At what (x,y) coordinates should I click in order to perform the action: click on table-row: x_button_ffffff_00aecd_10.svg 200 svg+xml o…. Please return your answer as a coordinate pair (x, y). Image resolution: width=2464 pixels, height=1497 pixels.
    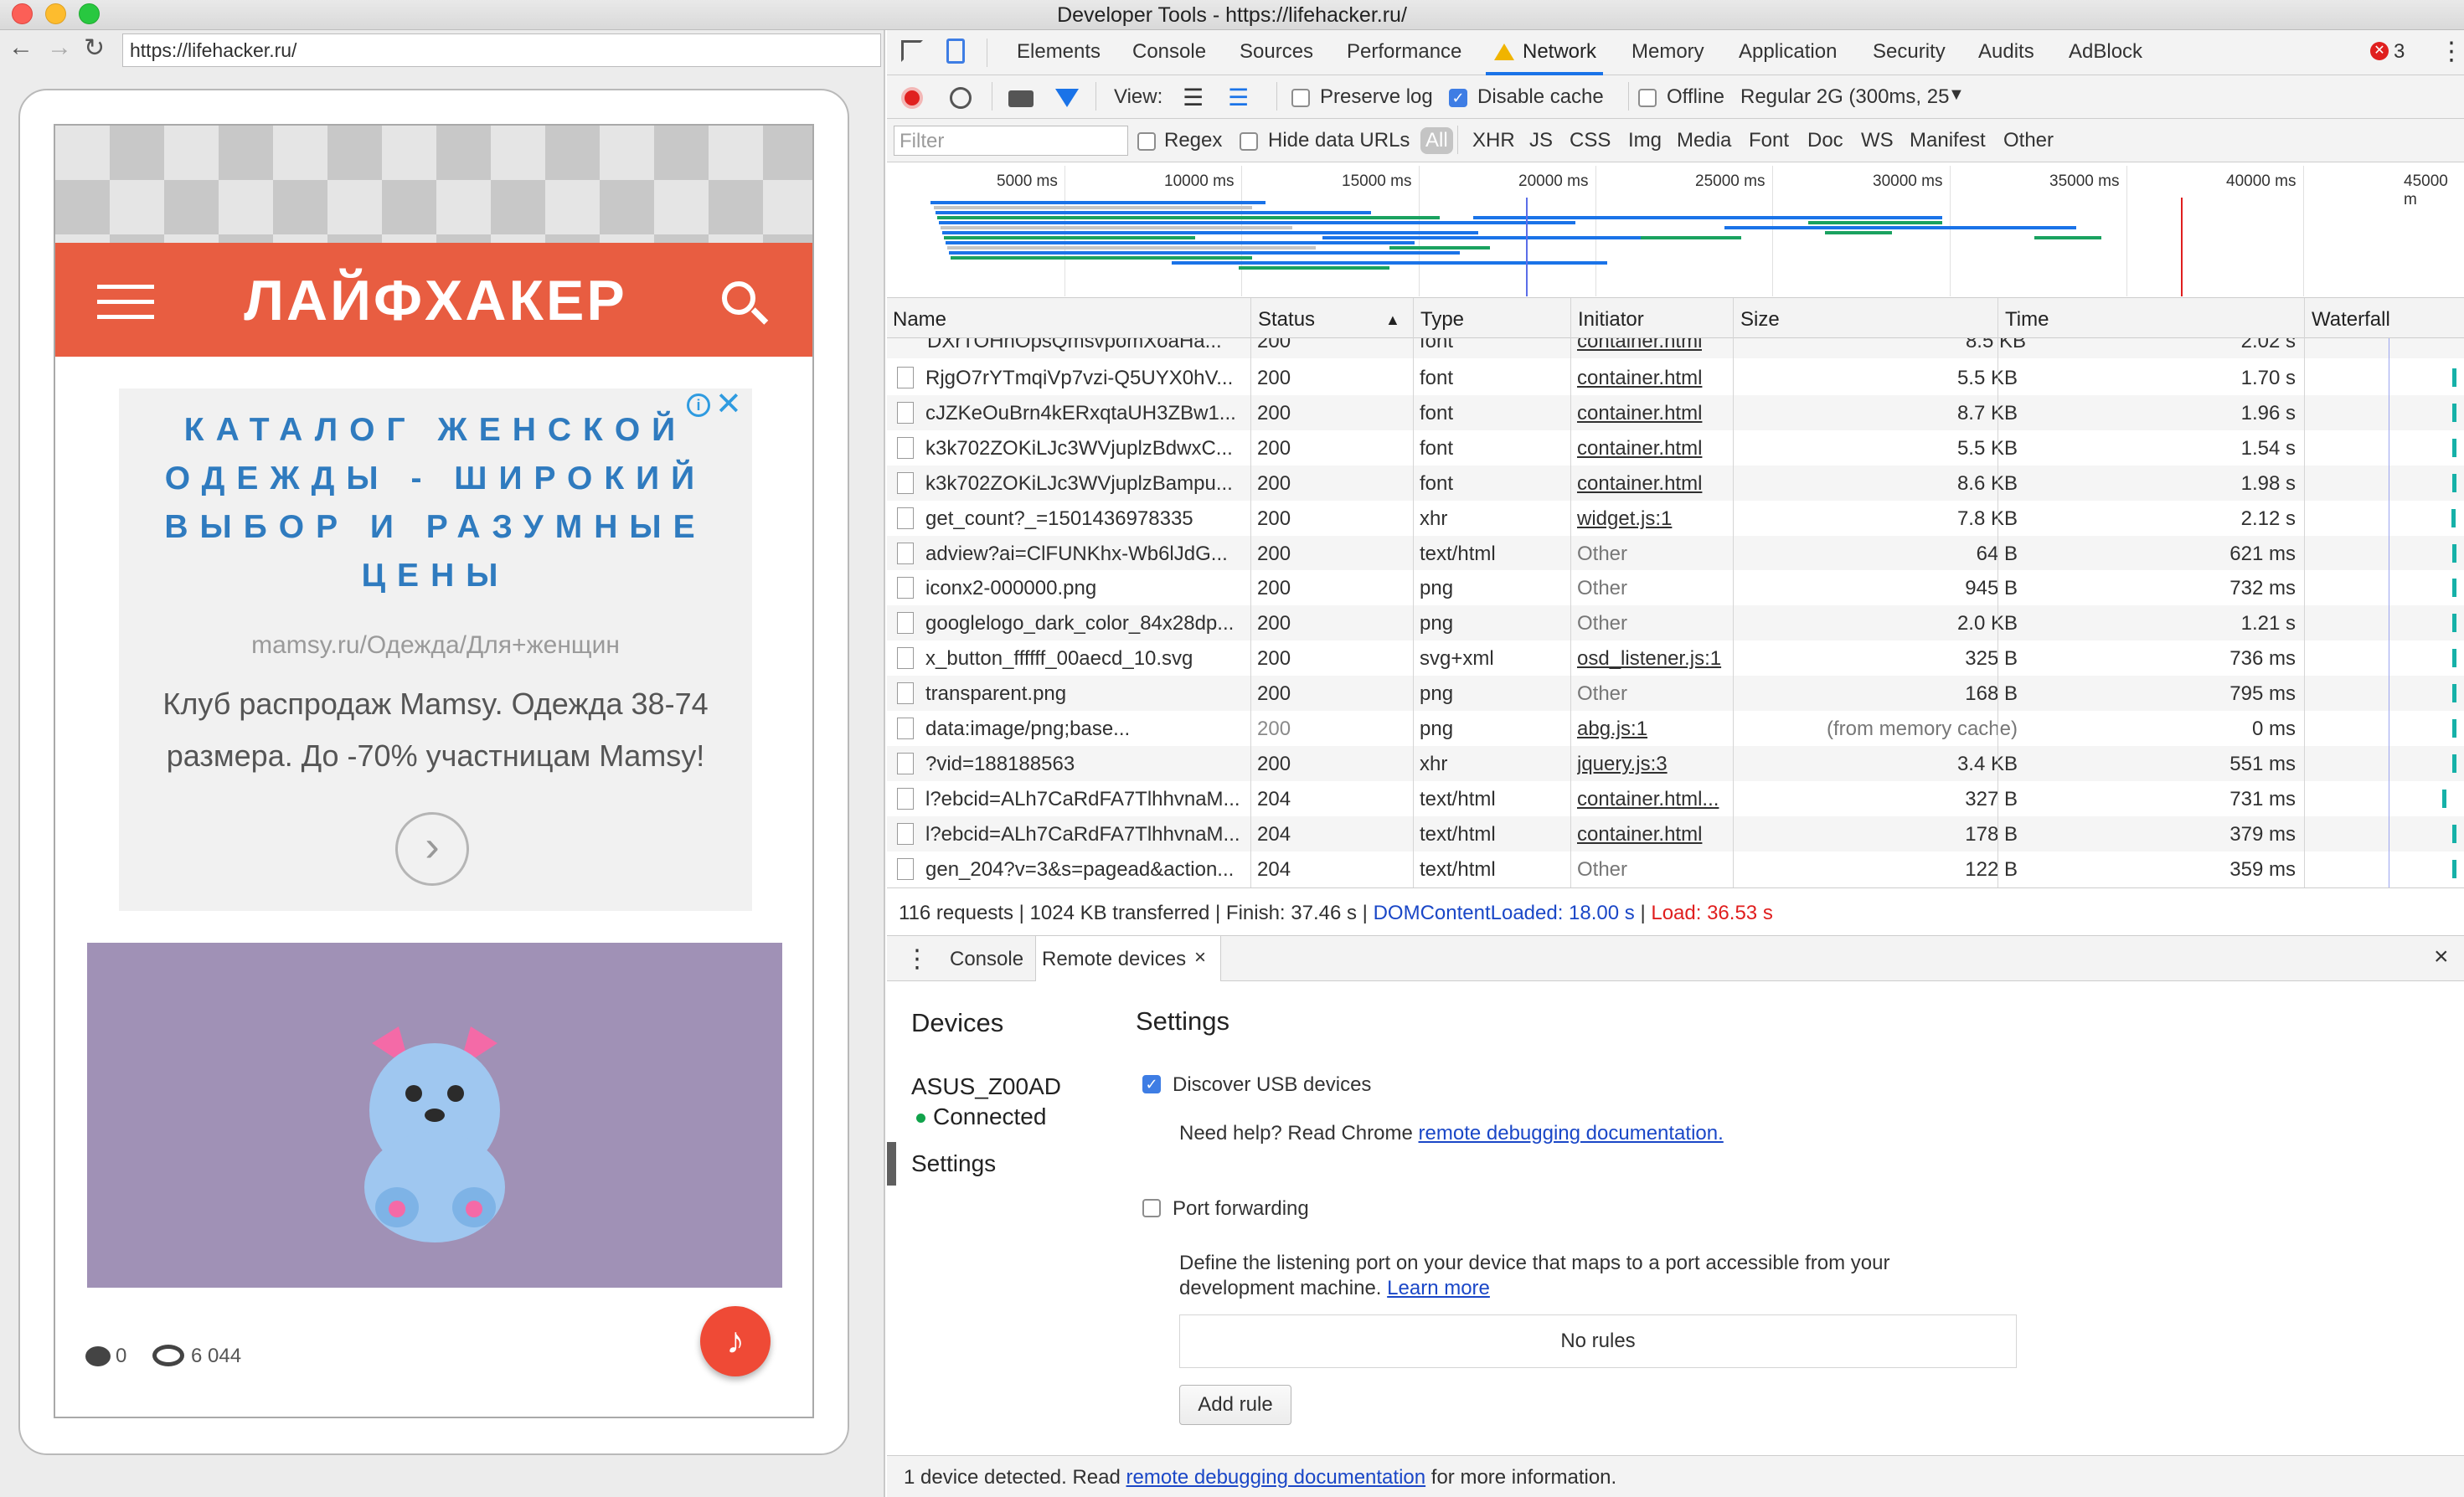
    Looking at the image, I should click on (1675, 658).